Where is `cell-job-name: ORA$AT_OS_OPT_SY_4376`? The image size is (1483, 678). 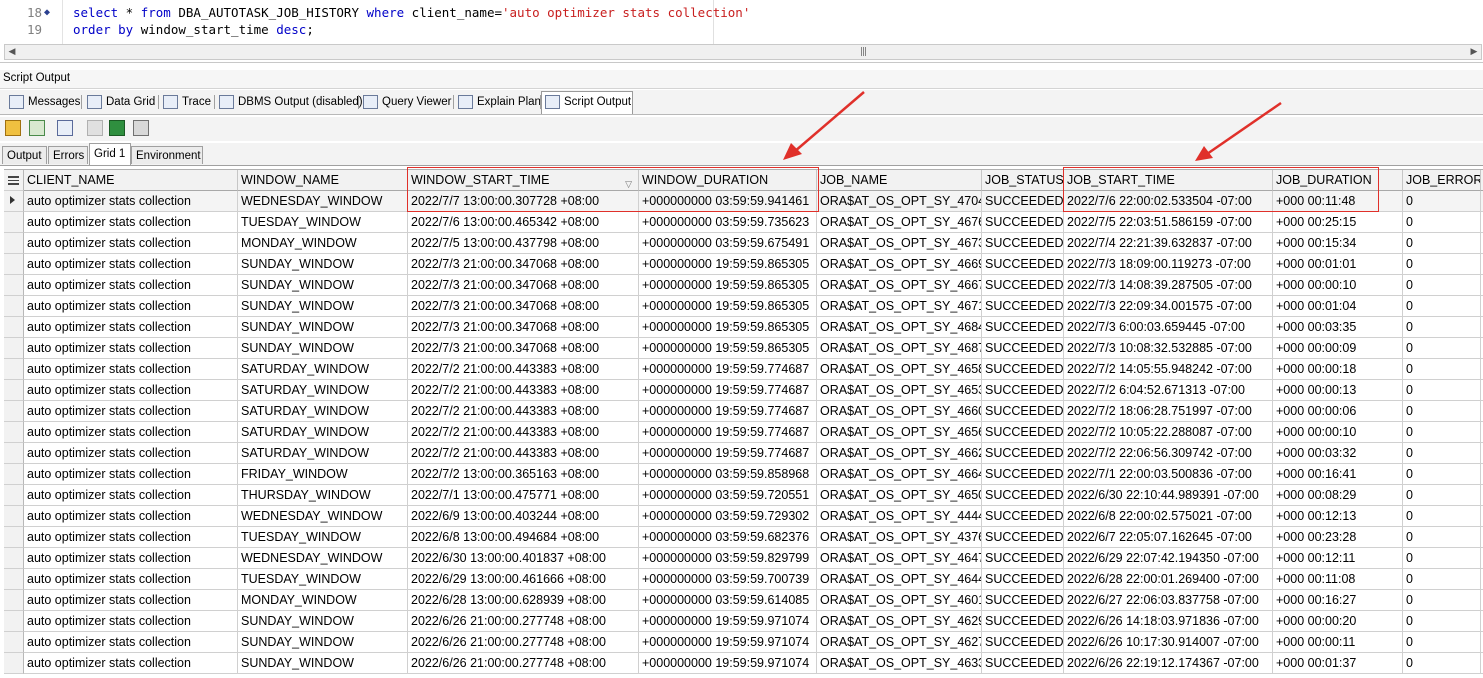 cell-job-name: ORA$AT_OS_OPT_SY_4376 is located at coordinates (899, 537).